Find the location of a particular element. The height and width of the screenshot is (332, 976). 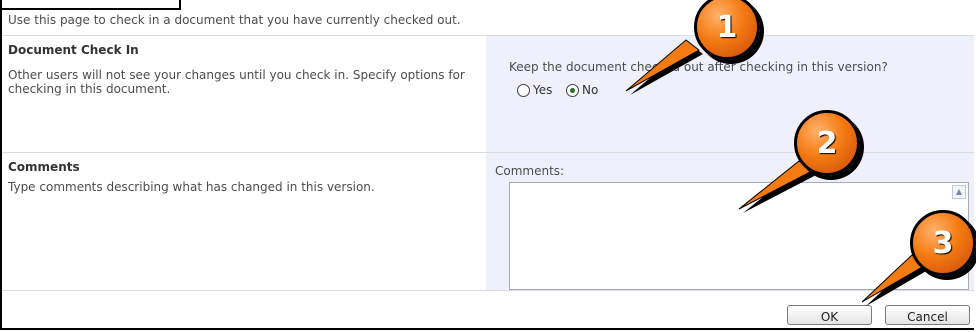

callout-2-badge: 2 is located at coordinates (827, 143).